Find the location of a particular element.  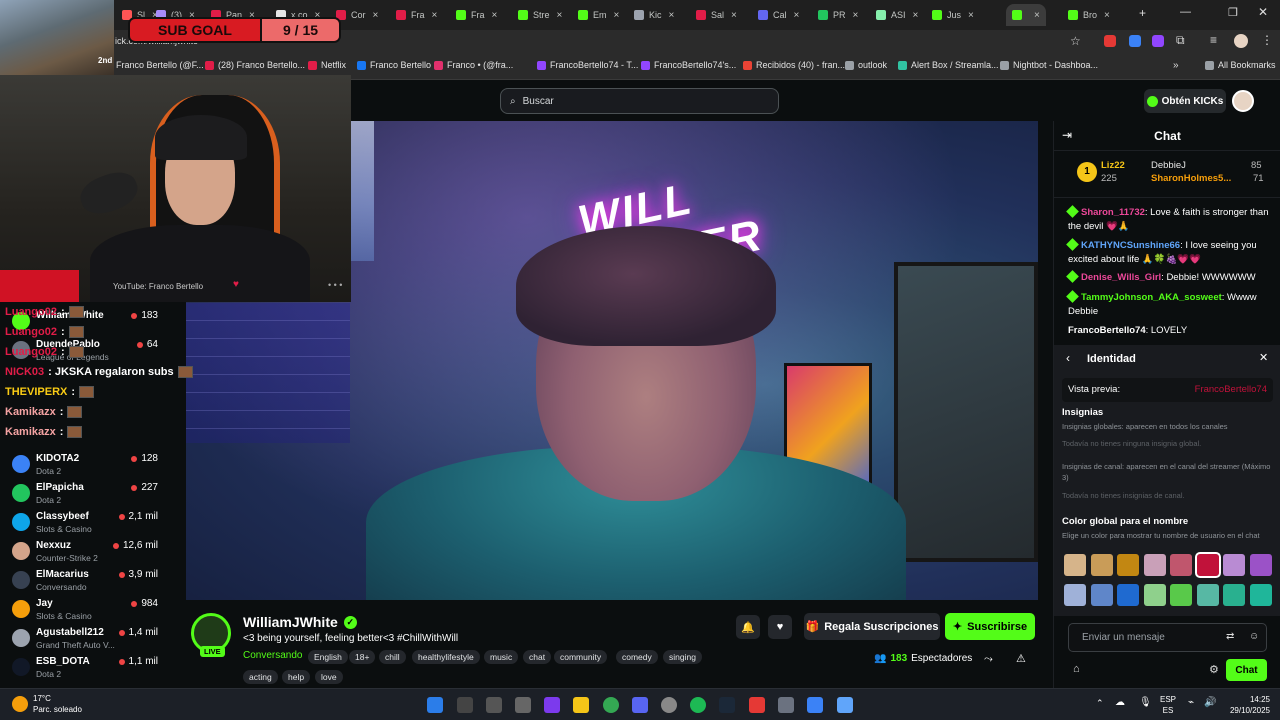

chat-username: TammyJohnson_AKA_sosweet is located at coordinates (1151, 297).